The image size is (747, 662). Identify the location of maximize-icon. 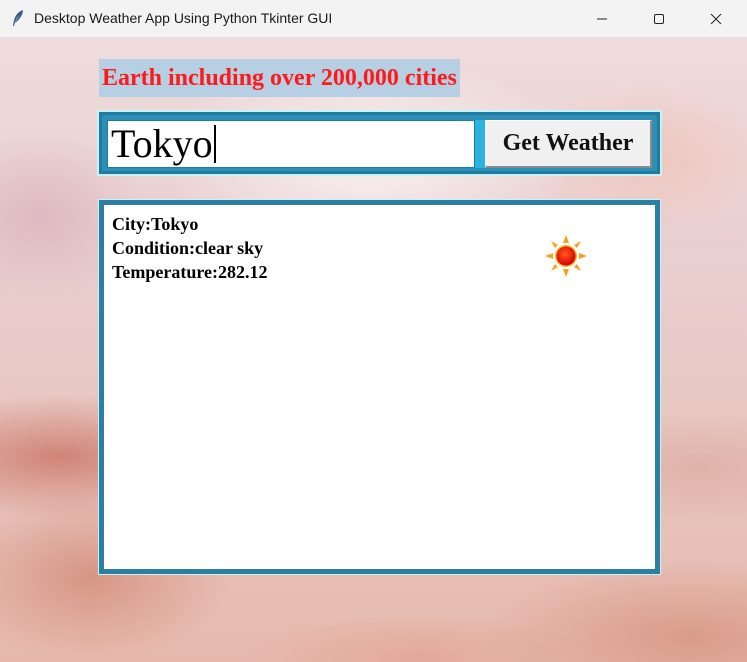
(659, 18).